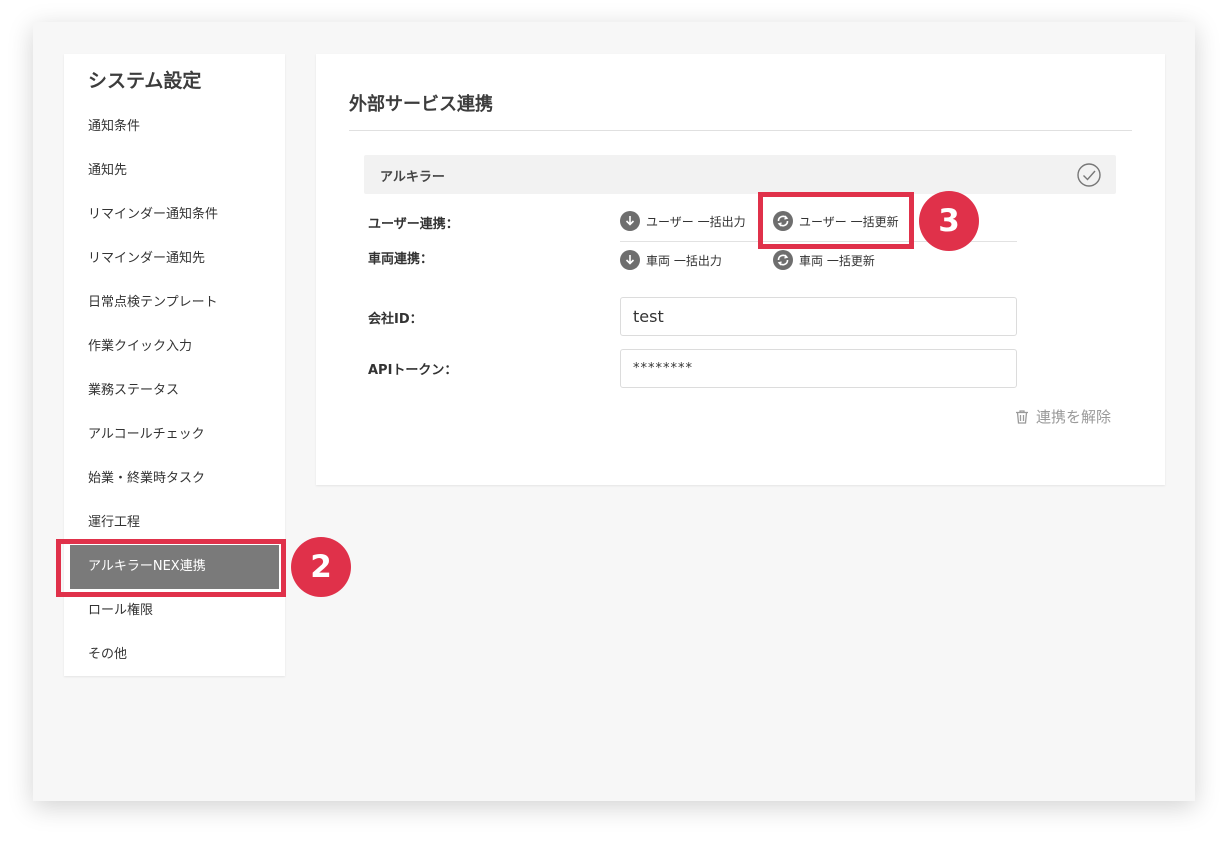  What do you see at coordinates (1074, 417) in the screenshot?
I see `unlink-label: 連携を解除` at bounding box center [1074, 417].